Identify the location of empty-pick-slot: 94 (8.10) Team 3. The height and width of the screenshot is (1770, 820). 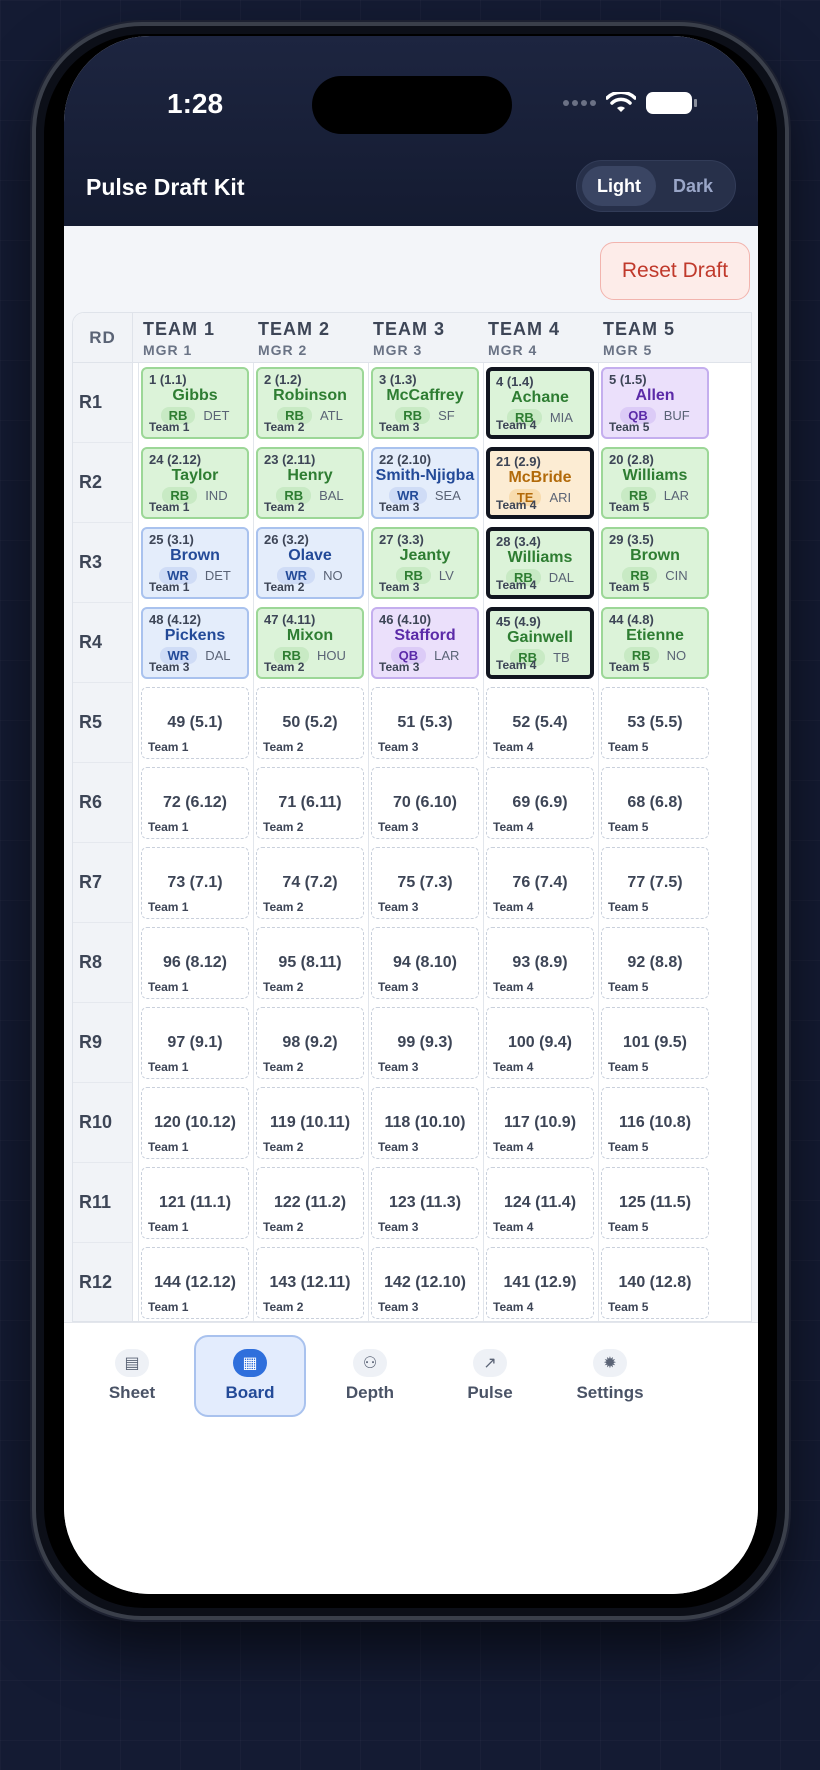
(425, 963).